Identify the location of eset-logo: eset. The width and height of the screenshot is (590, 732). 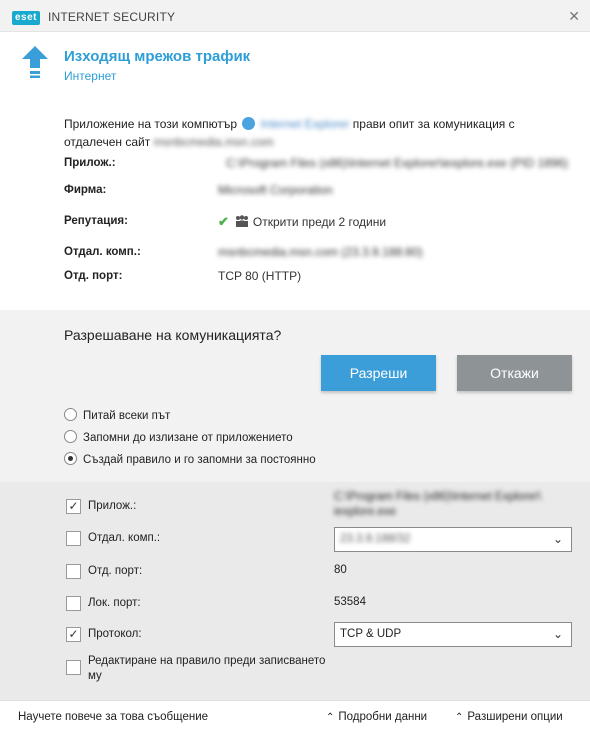
(26, 18).